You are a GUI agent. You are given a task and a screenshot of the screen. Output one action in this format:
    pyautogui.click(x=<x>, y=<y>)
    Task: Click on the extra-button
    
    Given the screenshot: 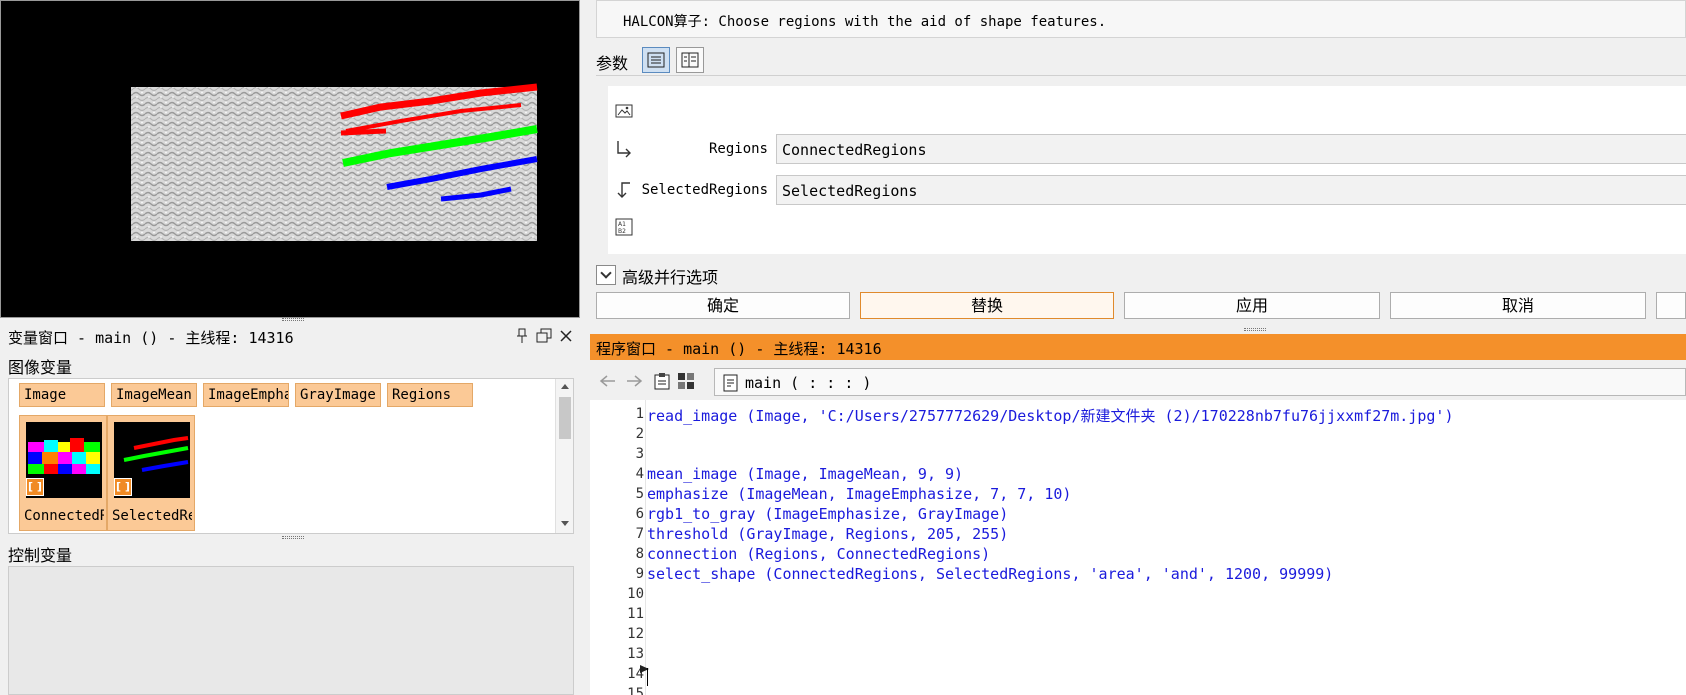 What is the action you would take?
    pyautogui.click(x=1671, y=305)
    